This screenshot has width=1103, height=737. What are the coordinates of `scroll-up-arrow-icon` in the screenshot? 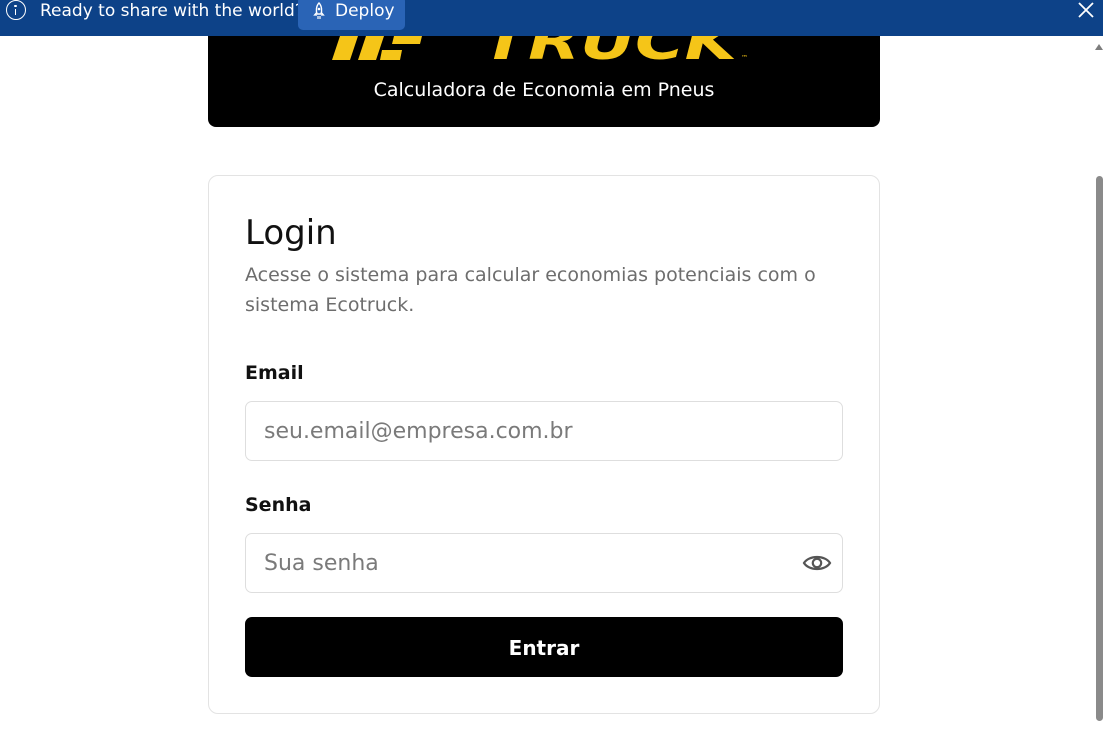 It's located at (1099, 47).